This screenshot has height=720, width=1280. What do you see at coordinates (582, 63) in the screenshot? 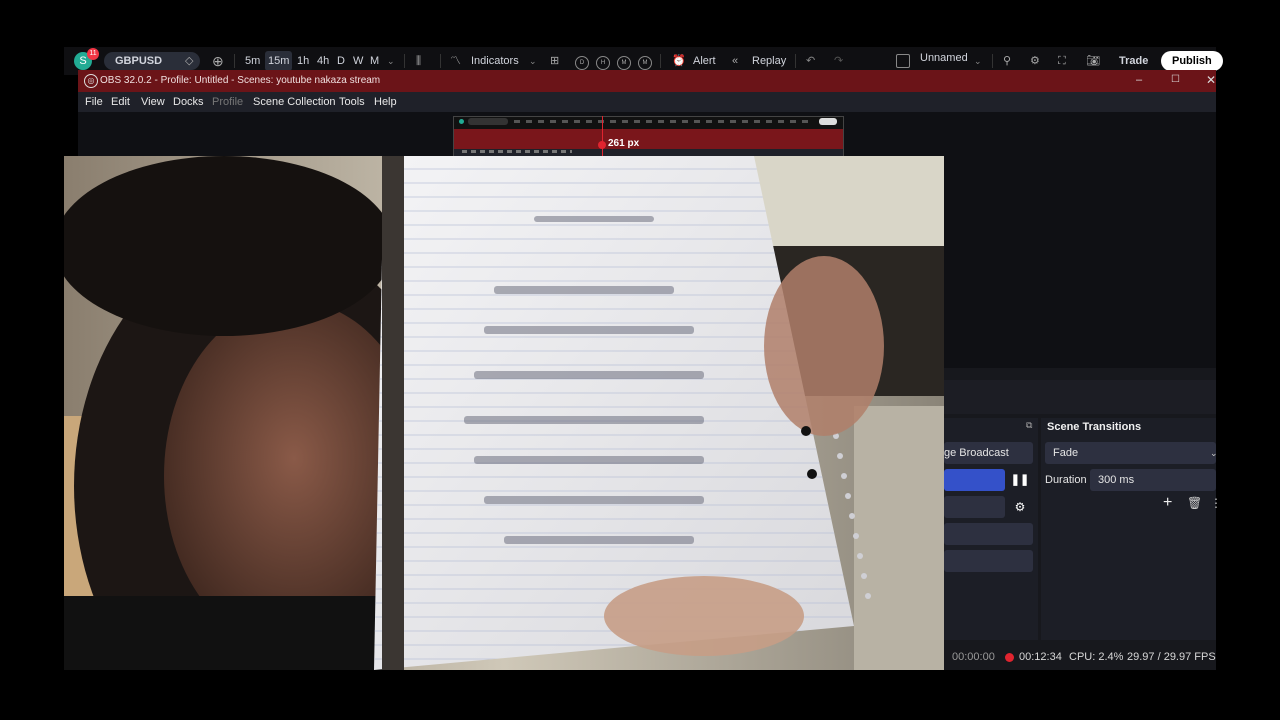
I see `layout-btn-d: D` at bounding box center [582, 63].